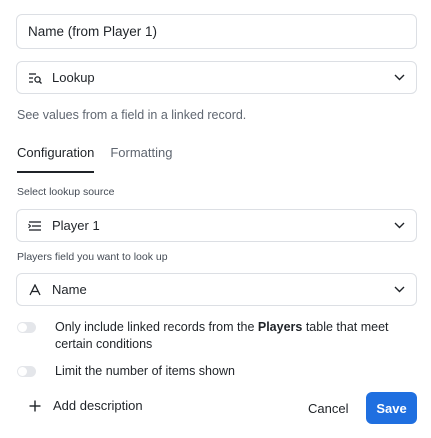 The image size is (431, 438). I want to click on players-table-name: Players, so click(280, 327).